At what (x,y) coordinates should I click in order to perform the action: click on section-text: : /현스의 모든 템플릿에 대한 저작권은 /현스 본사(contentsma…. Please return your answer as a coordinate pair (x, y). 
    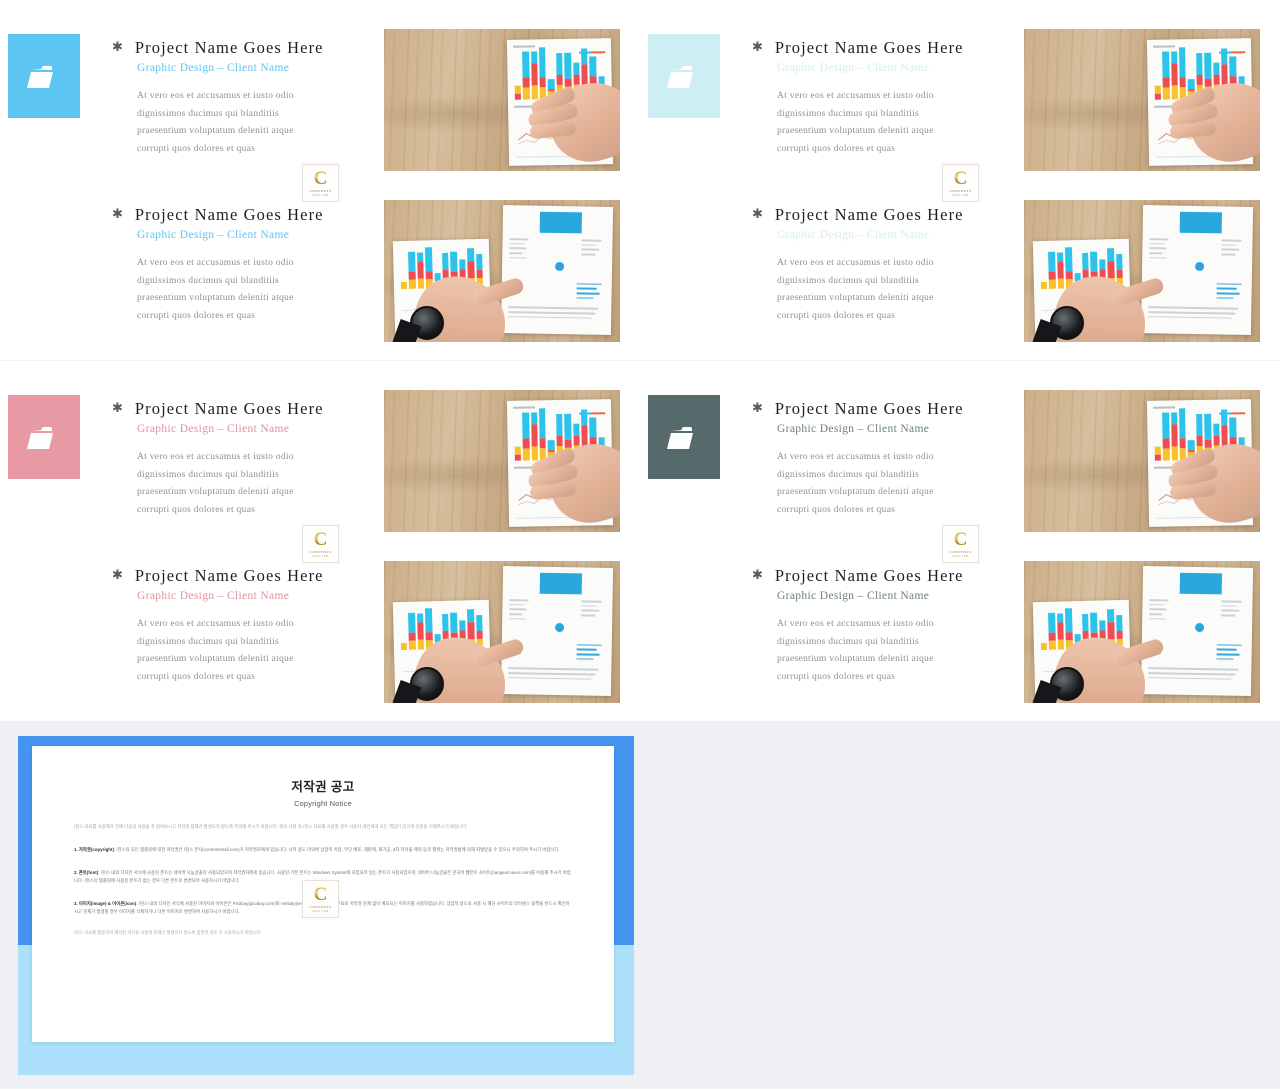
    Looking at the image, I should click on (336, 849).